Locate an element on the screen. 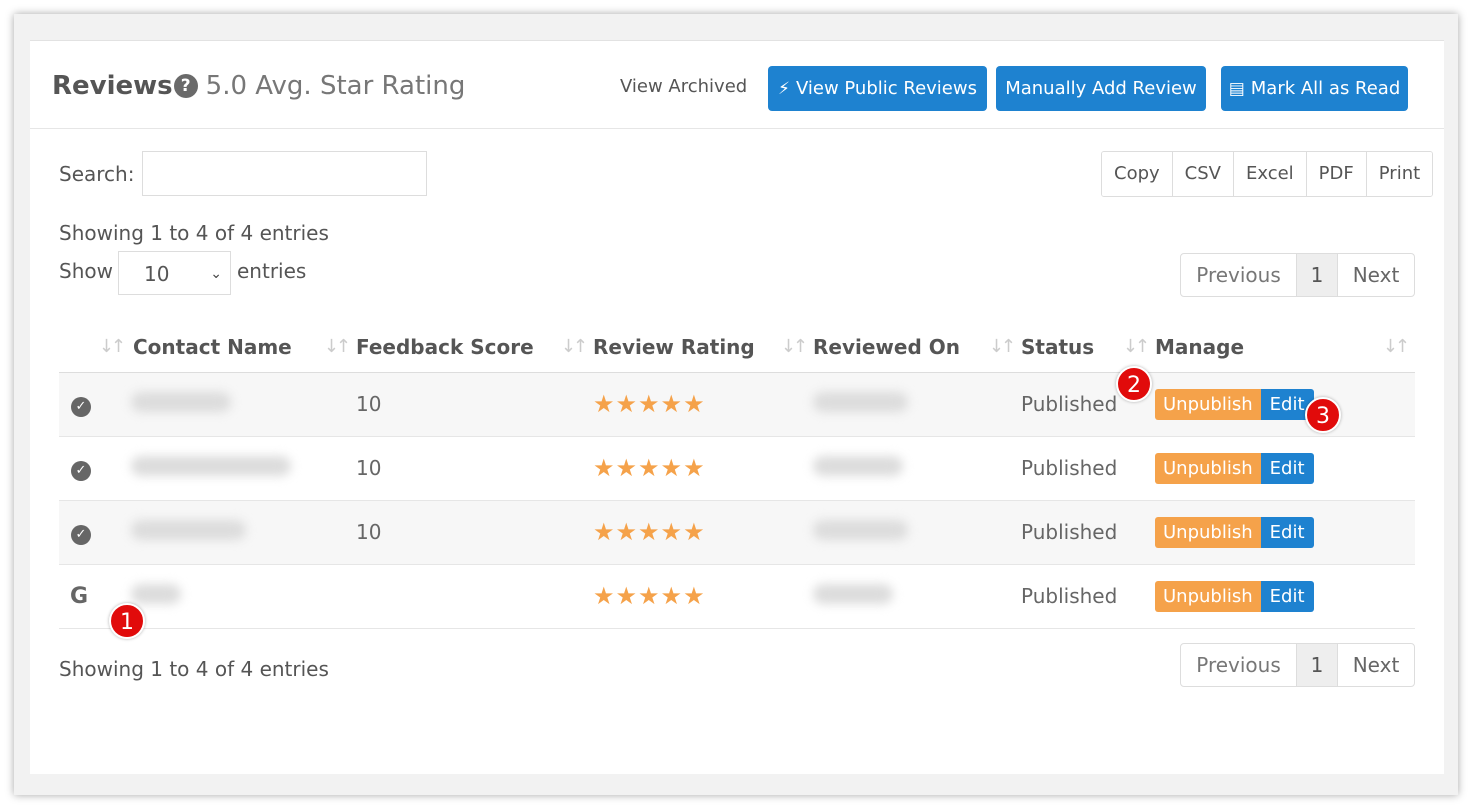 This screenshot has height=807, width=1472. annotation-marker-2: 2 is located at coordinates (1134, 384).